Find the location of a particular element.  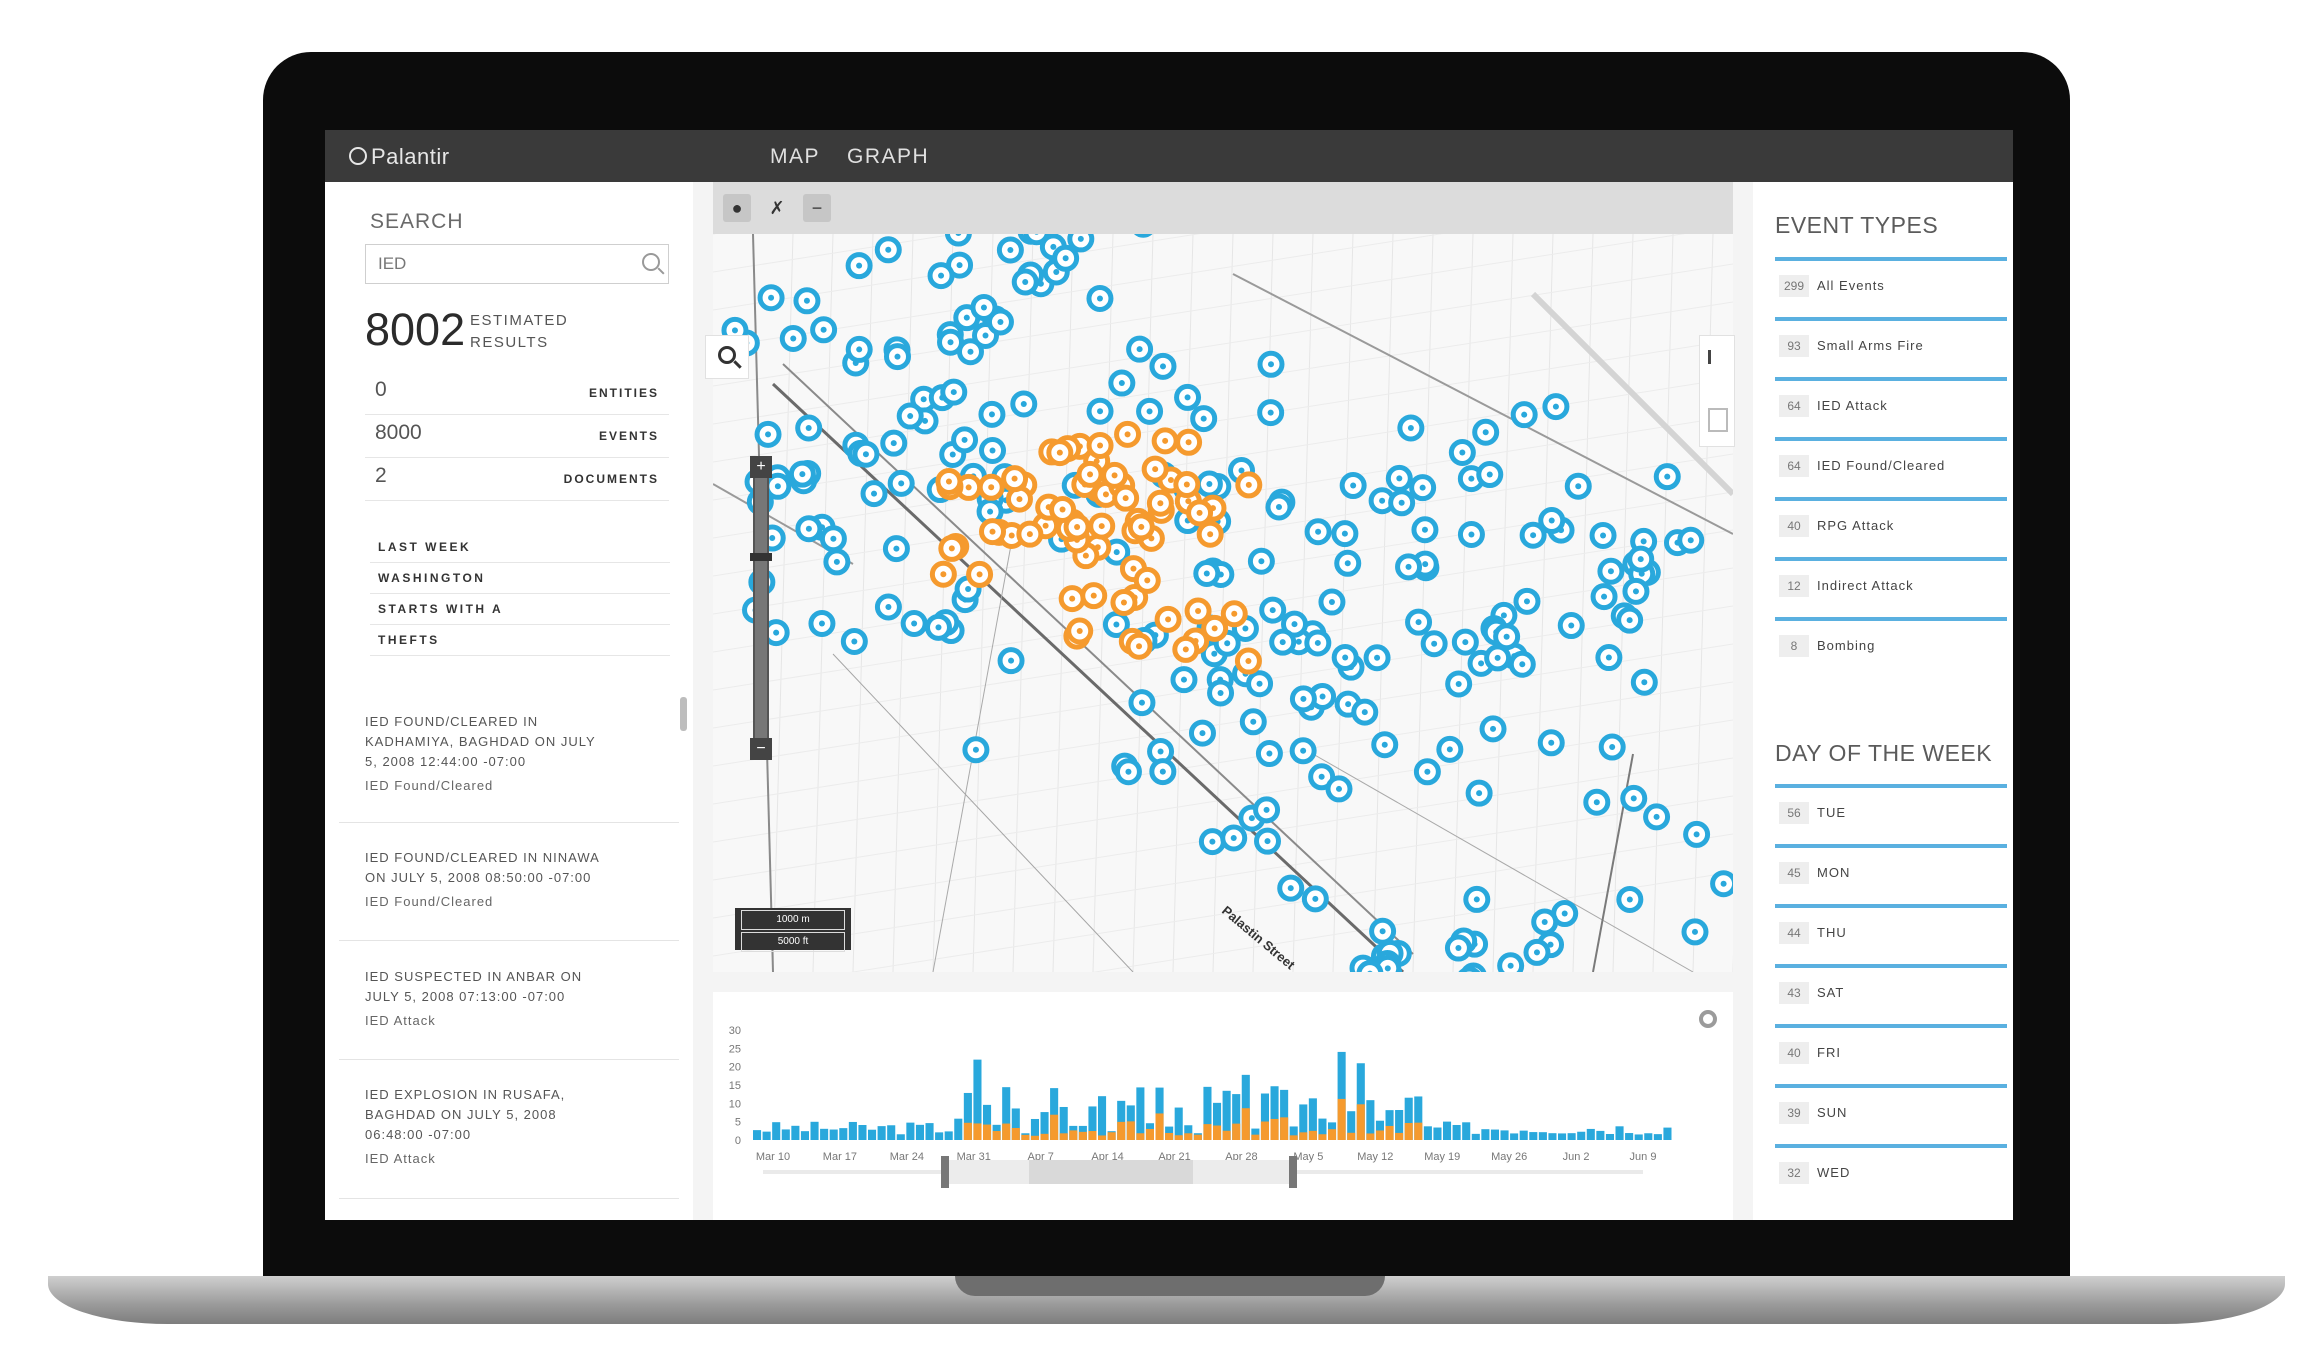

day-of-week-item: 43 SAT is located at coordinates (1891, 992).